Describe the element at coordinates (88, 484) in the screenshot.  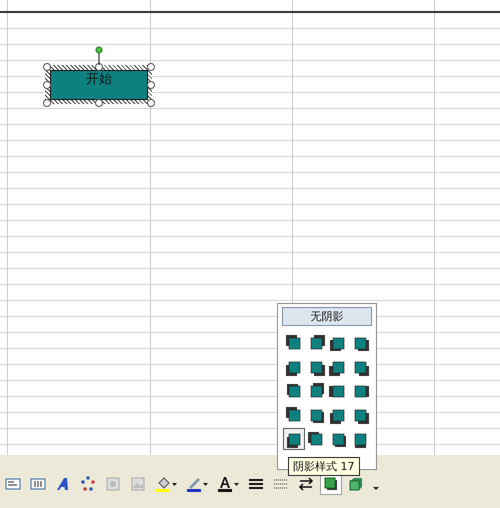
I see `diagram-icon` at that location.